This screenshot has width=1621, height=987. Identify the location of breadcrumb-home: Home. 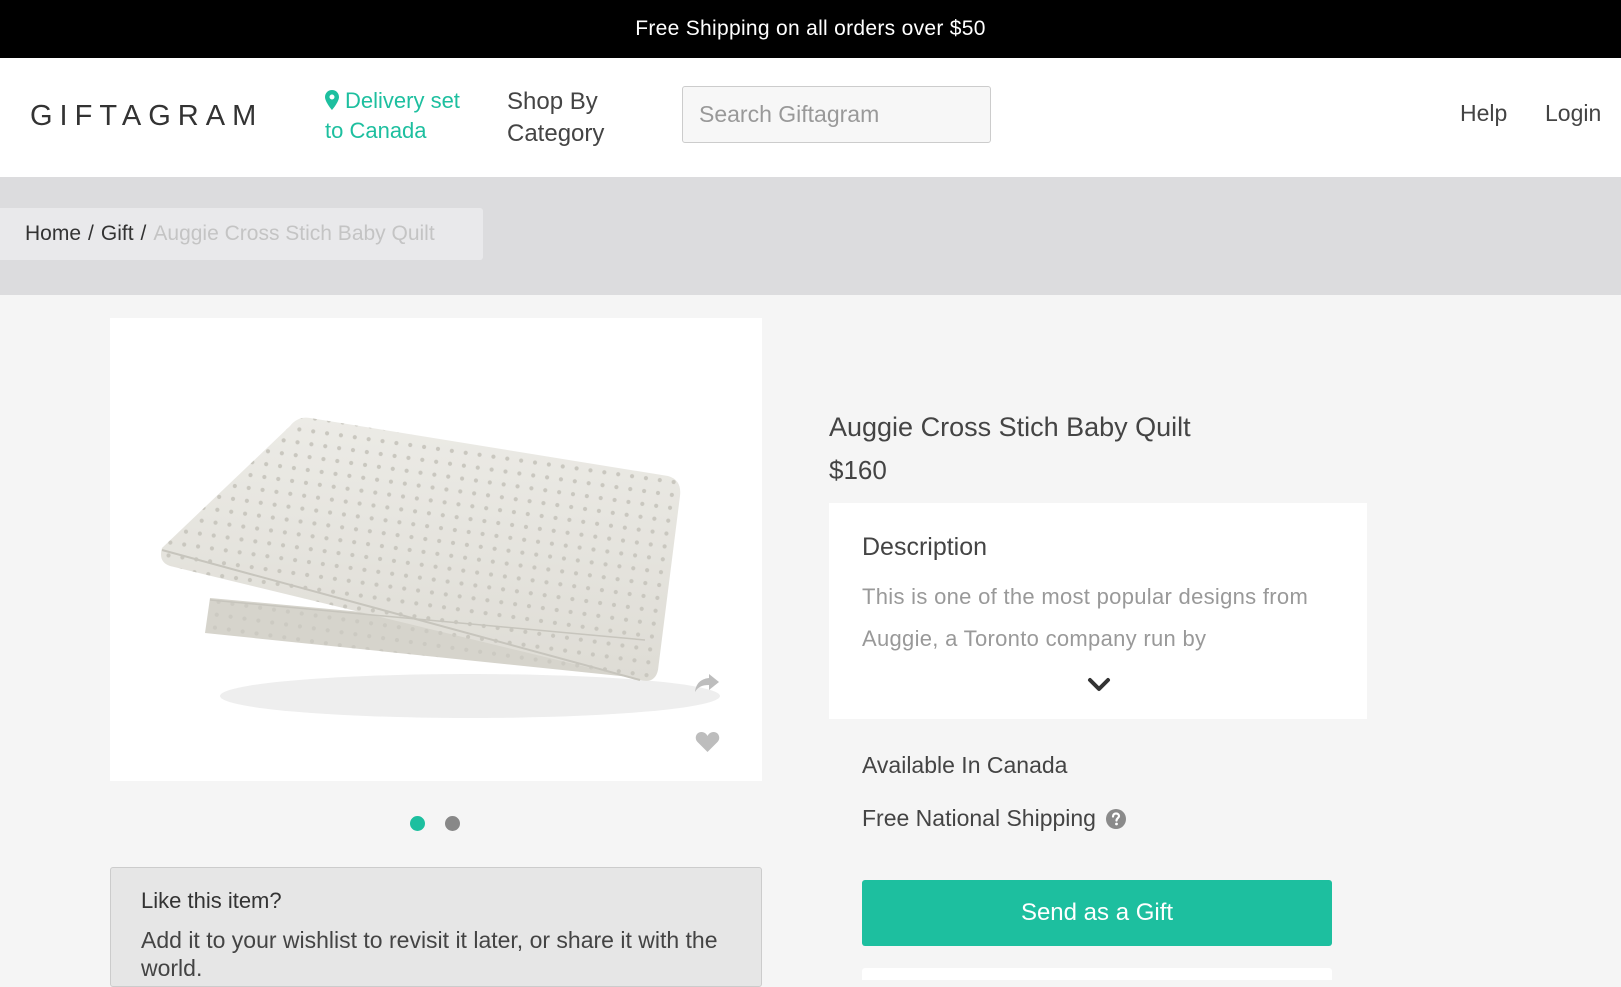
(53, 234).